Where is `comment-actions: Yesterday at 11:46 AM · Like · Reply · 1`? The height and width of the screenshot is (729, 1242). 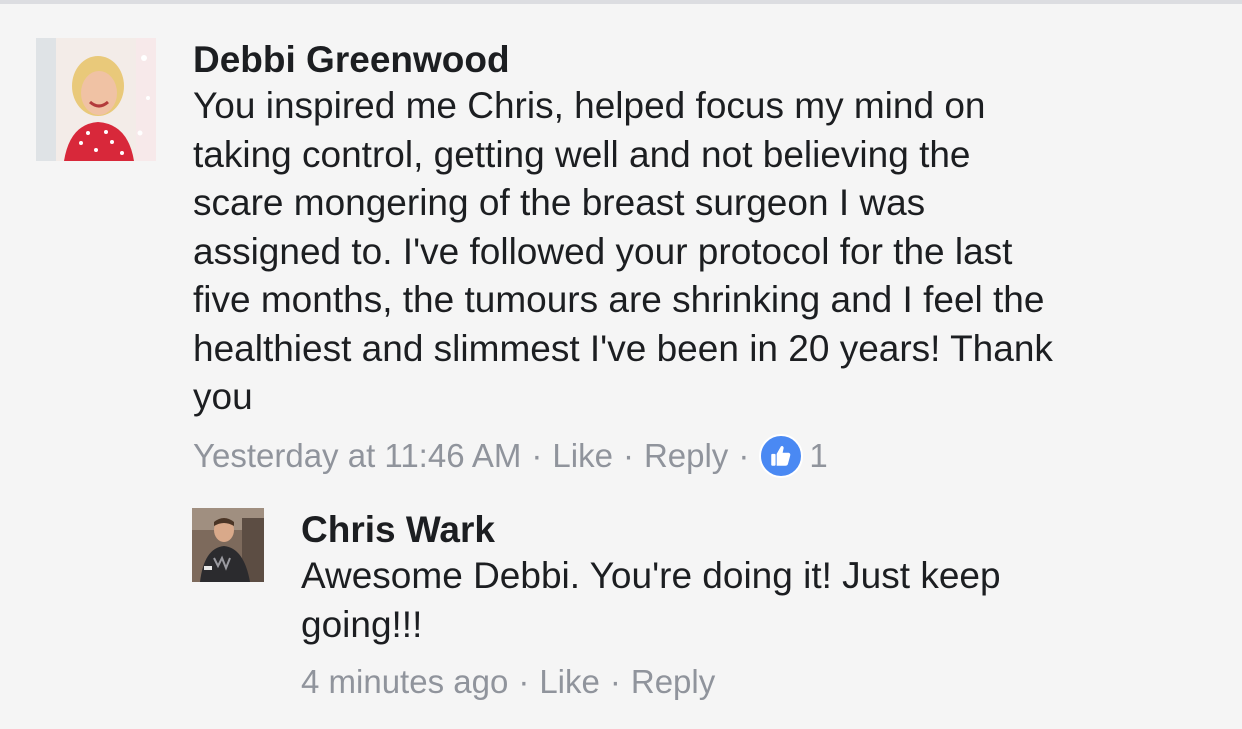
comment-actions: Yesterday at 11:46 AM · Like · Reply · 1 is located at coordinates (713, 455).